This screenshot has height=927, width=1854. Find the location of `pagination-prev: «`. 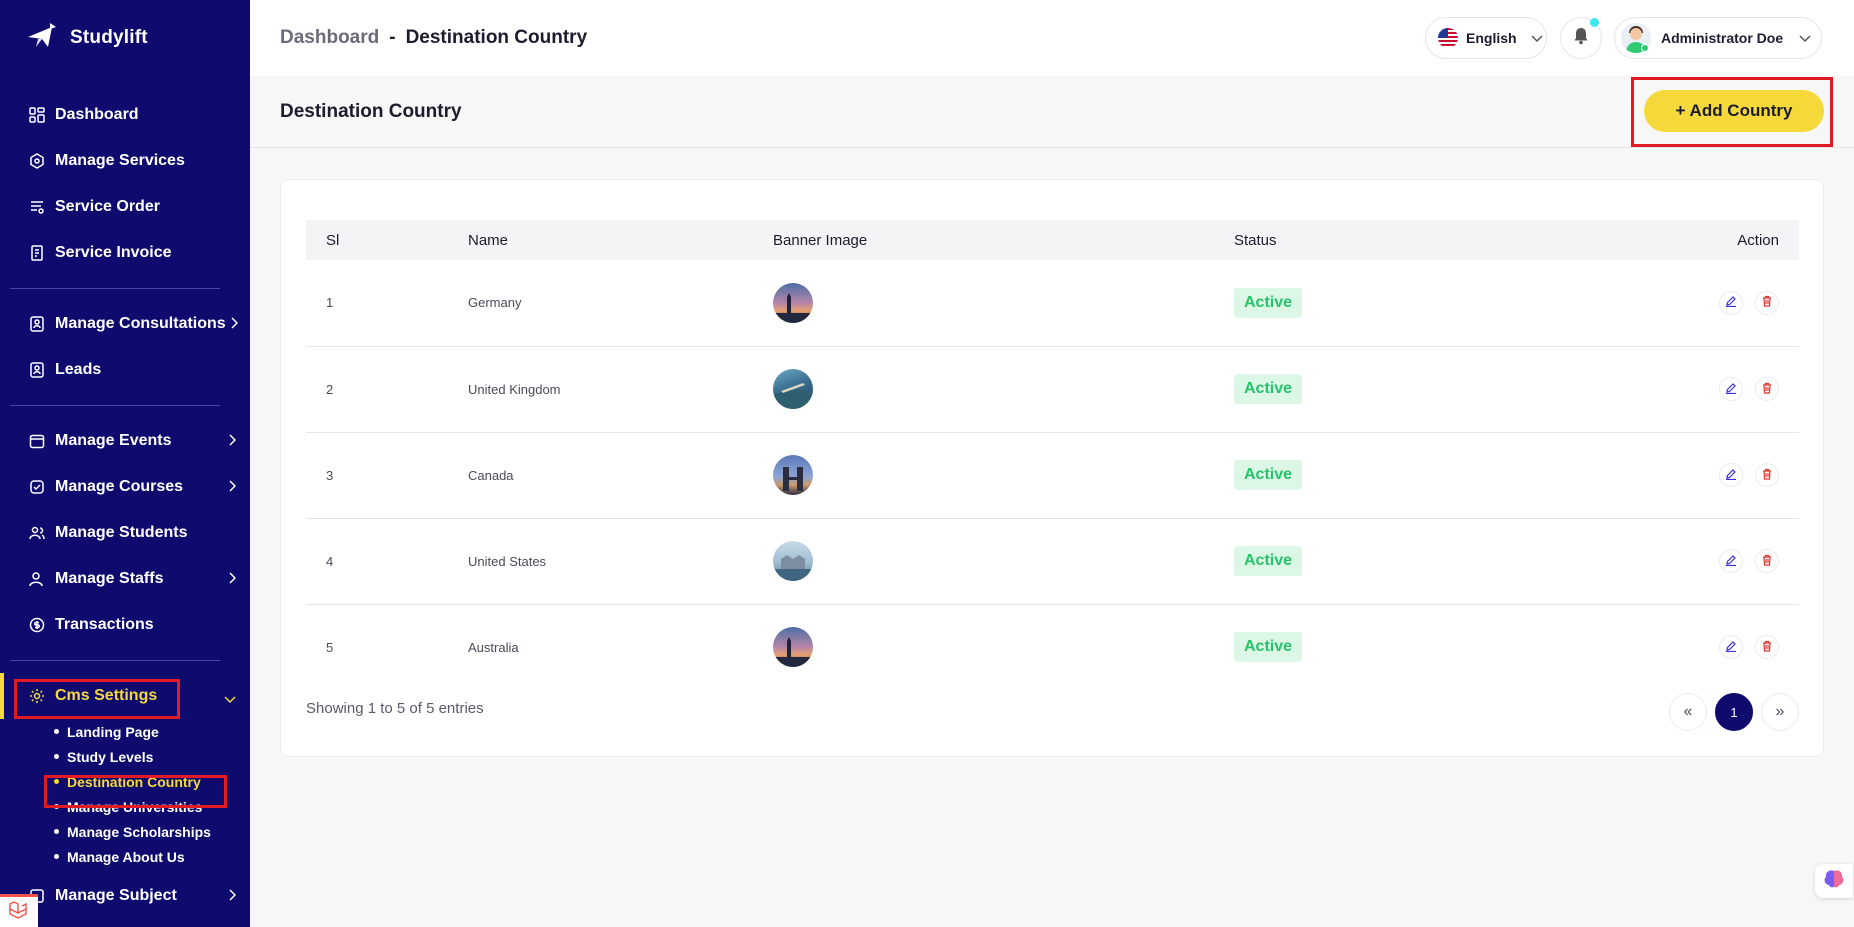

pagination-prev: « is located at coordinates (1688, 712).